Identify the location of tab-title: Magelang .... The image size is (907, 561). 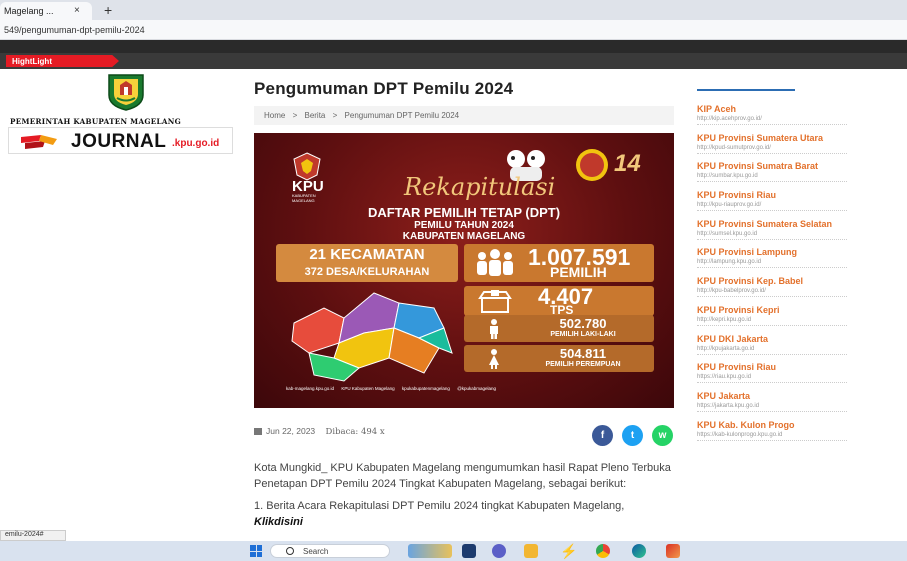
(29, 11).